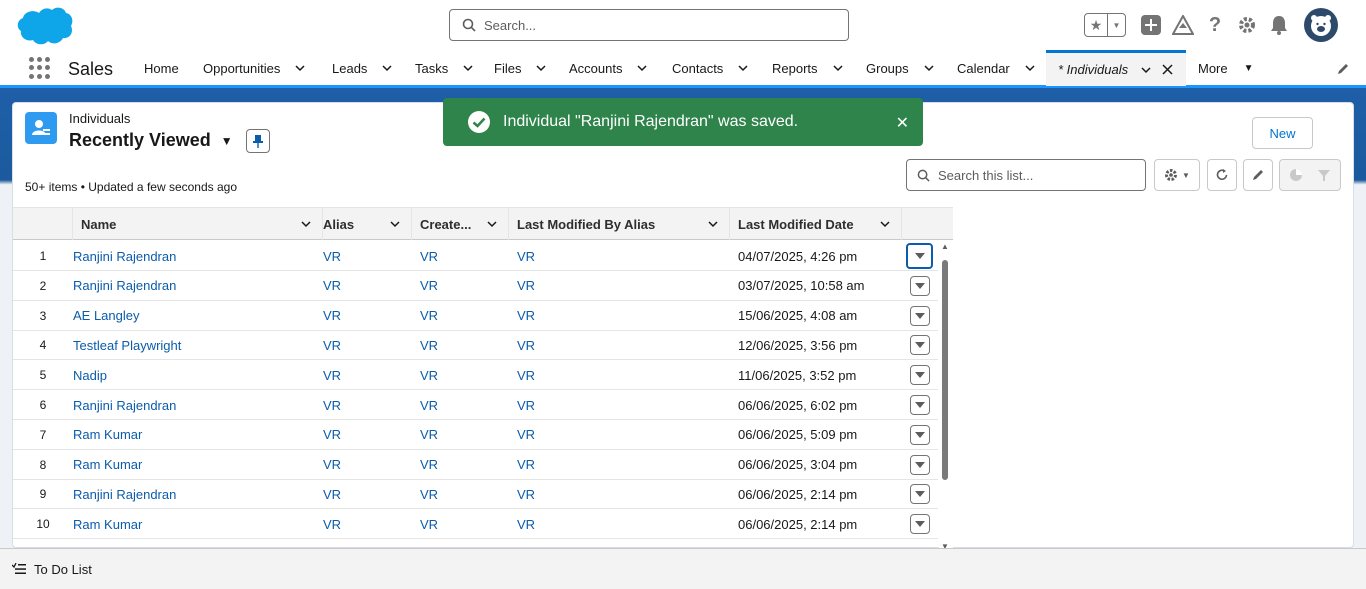  What do you see at coordinates (946, 394) in the screenshot?
I see `table-scrollbar: ▲ ▼` at bounding box center [946, 394].